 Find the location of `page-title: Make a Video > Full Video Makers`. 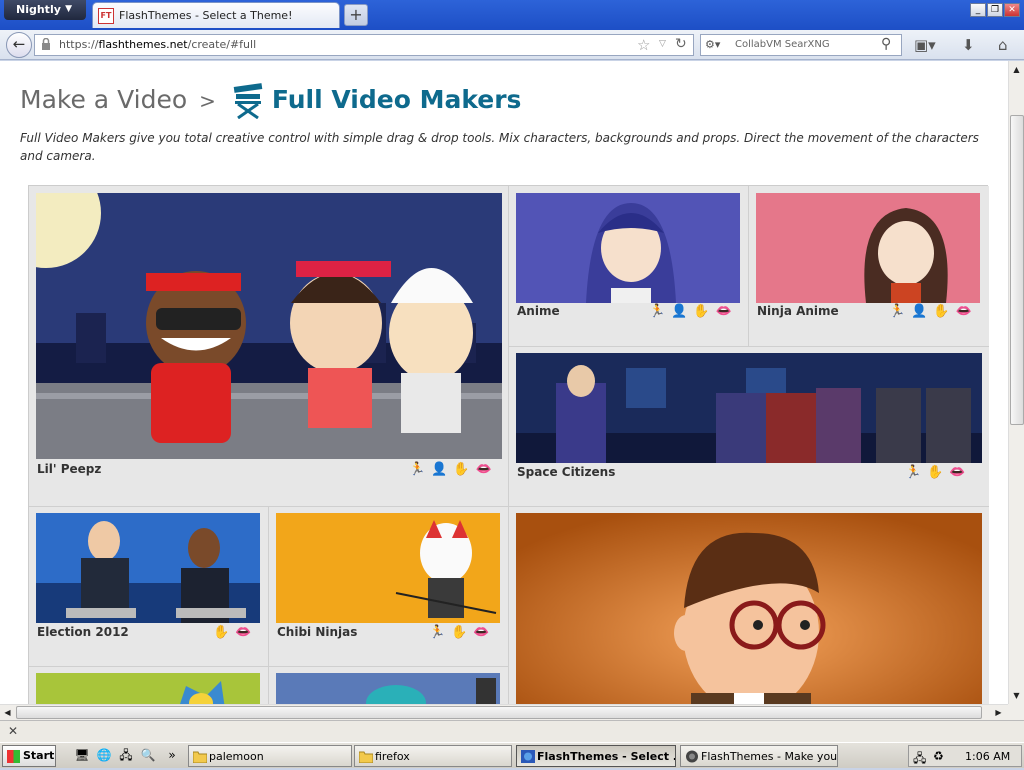

page-title: Make a Video > Full Video Makers is located at coordinates (270, 99).